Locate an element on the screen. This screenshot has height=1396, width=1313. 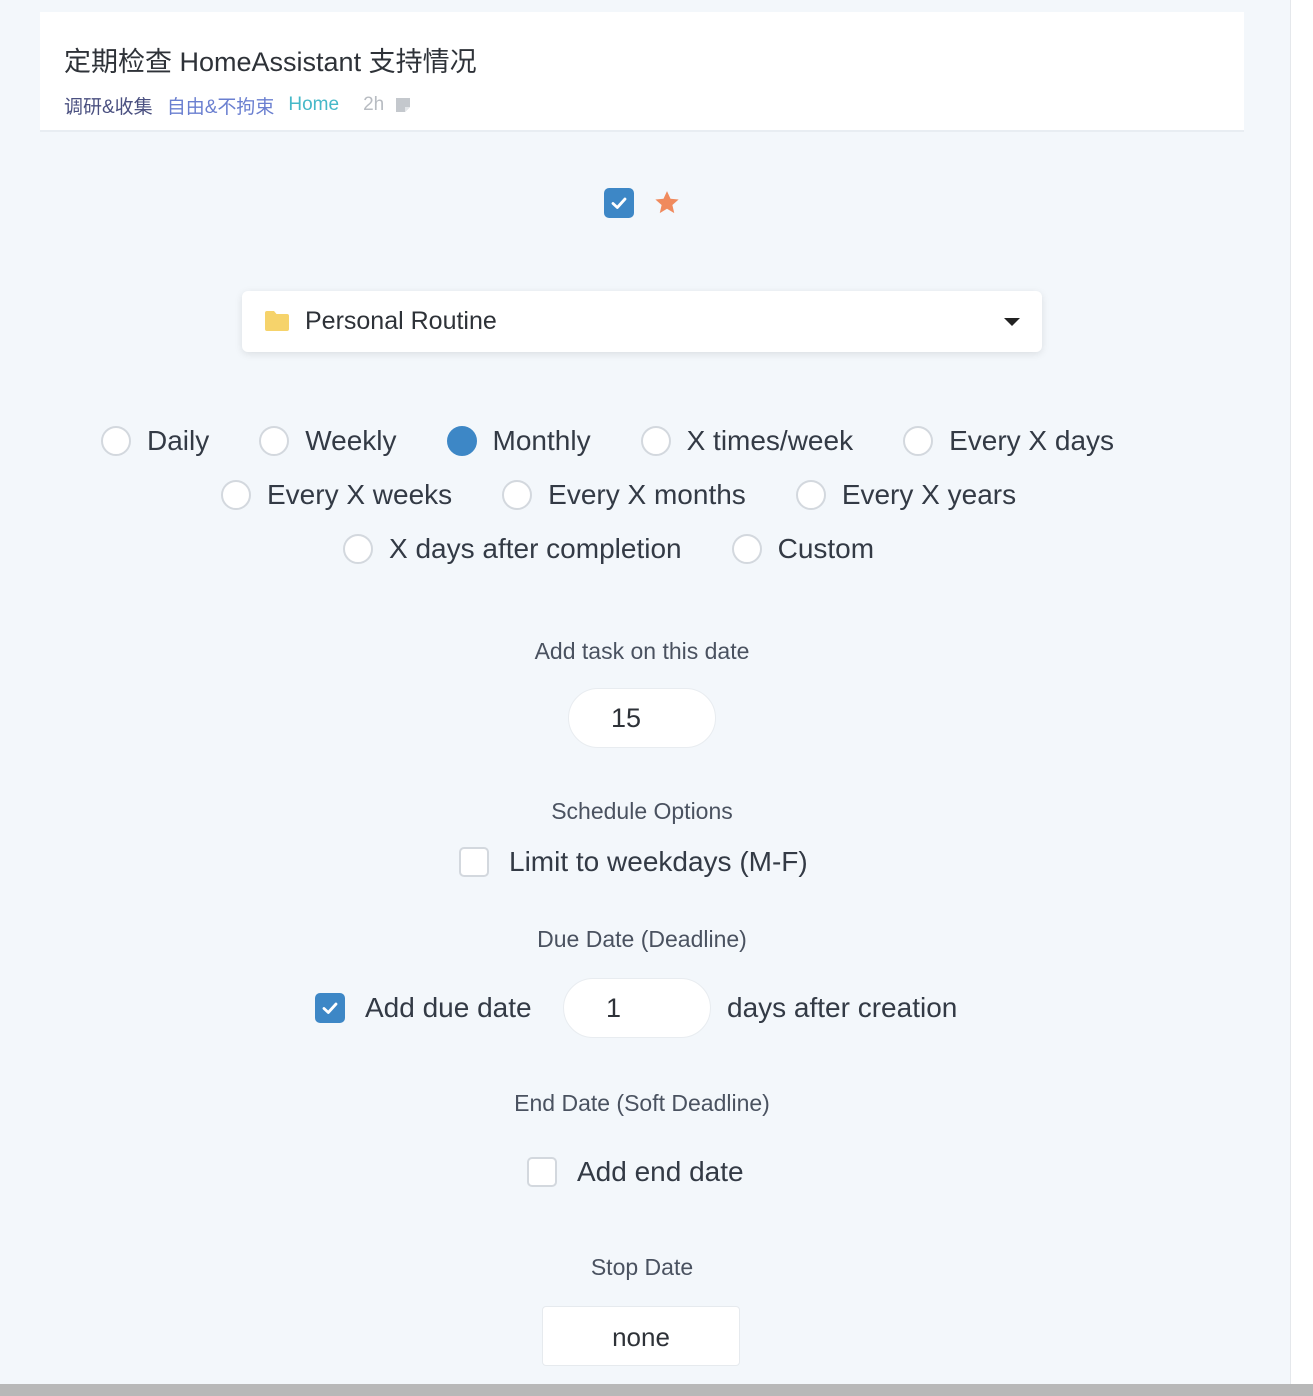
radio-x-times-week: X times/week is located at coordinates (747, 441).